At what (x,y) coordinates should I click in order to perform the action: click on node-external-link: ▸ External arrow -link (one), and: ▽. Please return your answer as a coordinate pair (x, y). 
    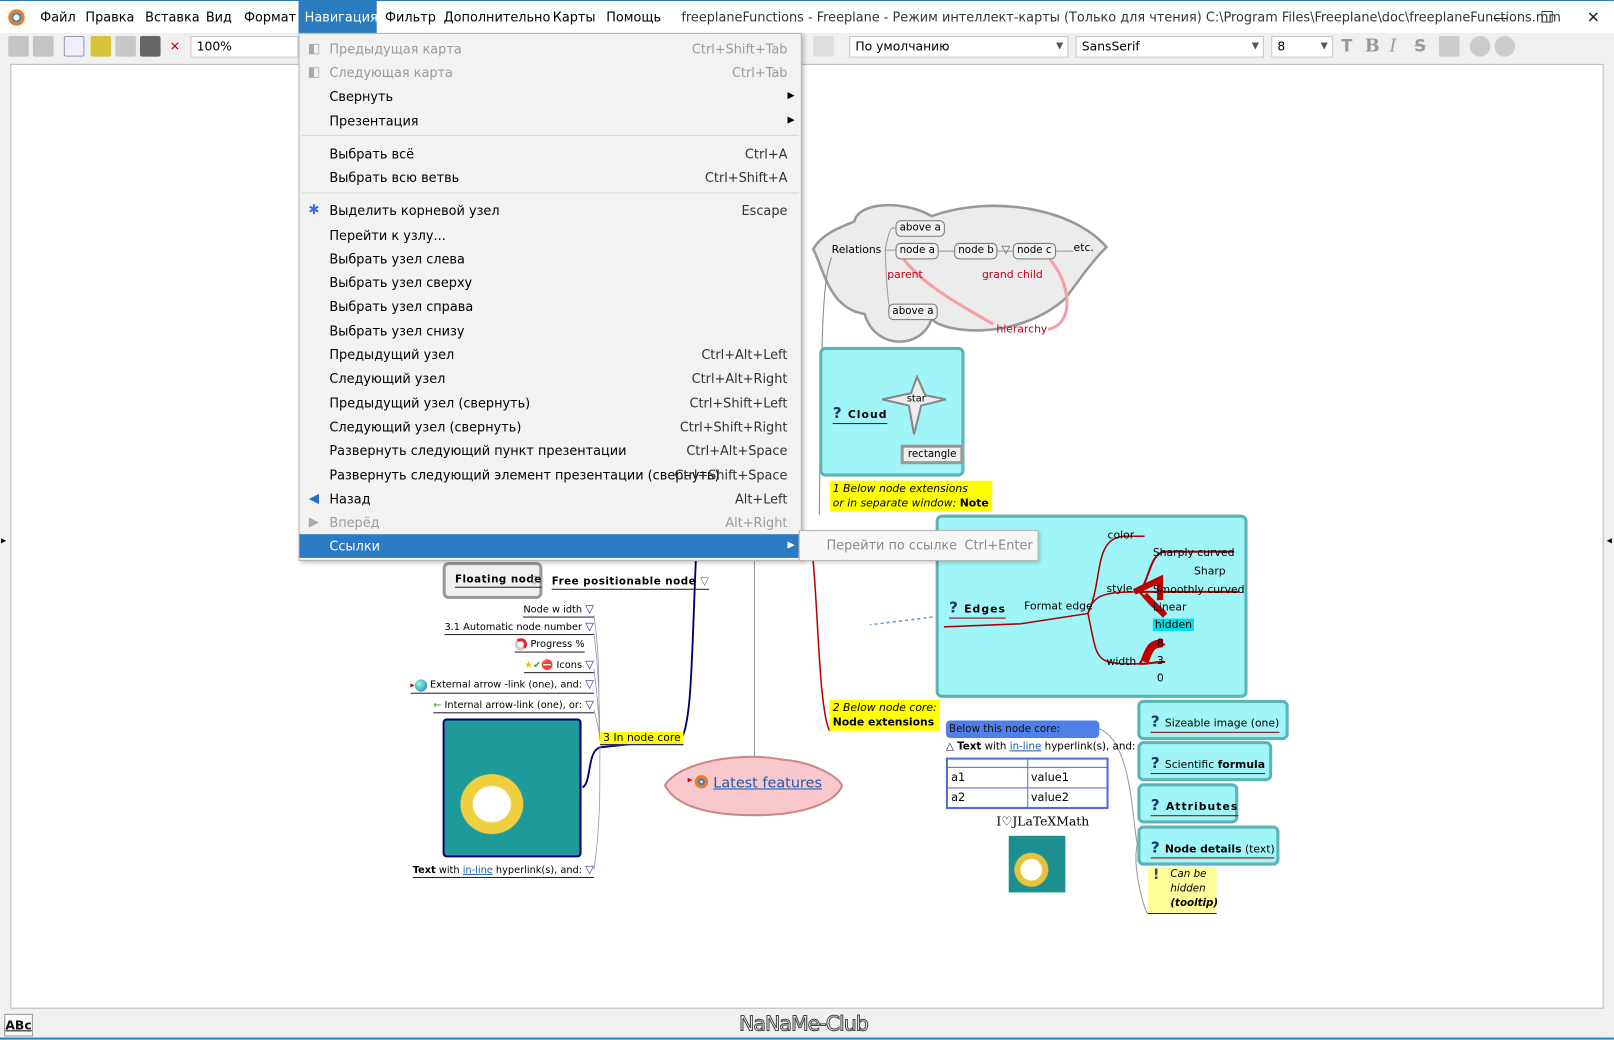
    Looking at the image, I should click on (502, 685).